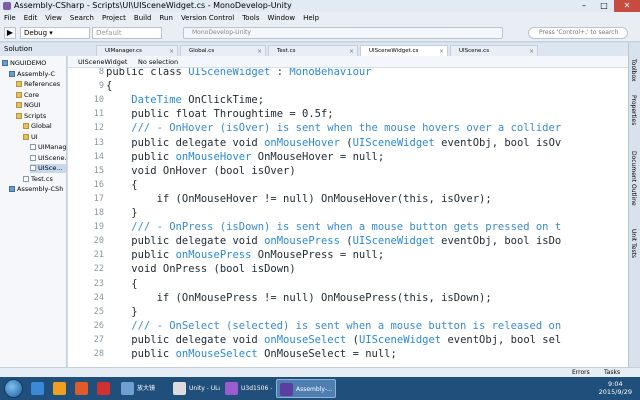 The image size is (640, 400). Describe the element at coordinates (32, 94) in the screenshot. I see `tree-item-label: Core` at that location.